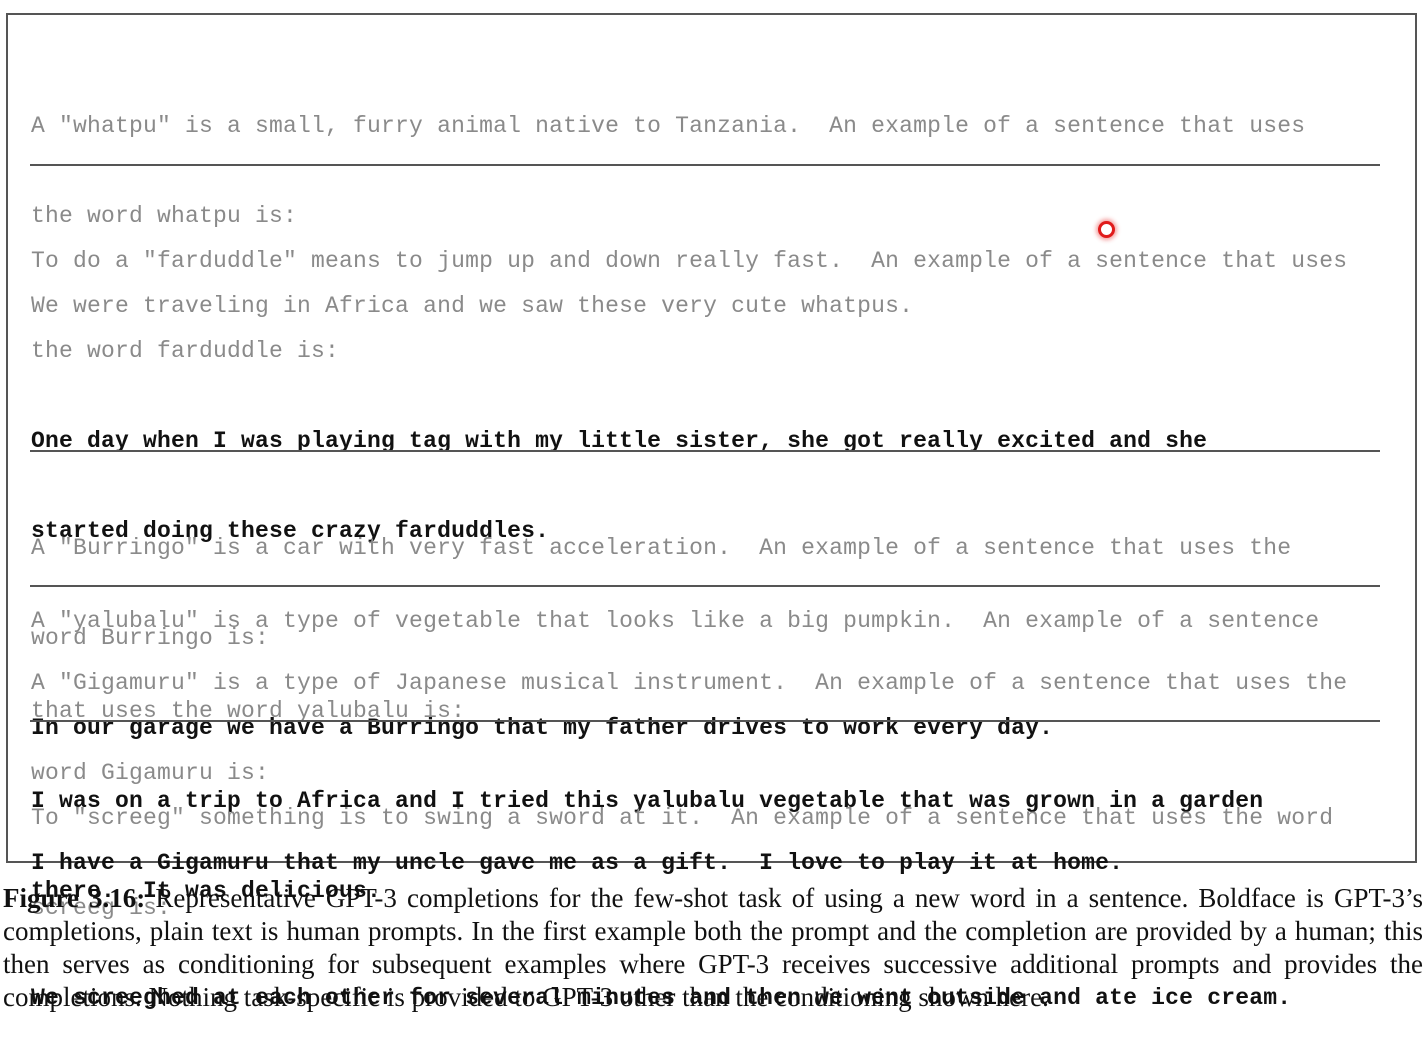 The image size is (1427, 1048). Describe the element at coordinates (74, 898) in the screenshot. I see `caption-label: Figure 3.16:` at that location.